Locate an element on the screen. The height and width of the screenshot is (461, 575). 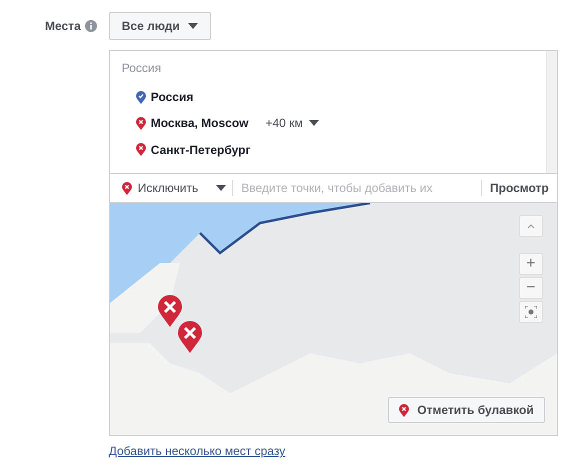
location-name: Россия is located at coordinates (172, 97).